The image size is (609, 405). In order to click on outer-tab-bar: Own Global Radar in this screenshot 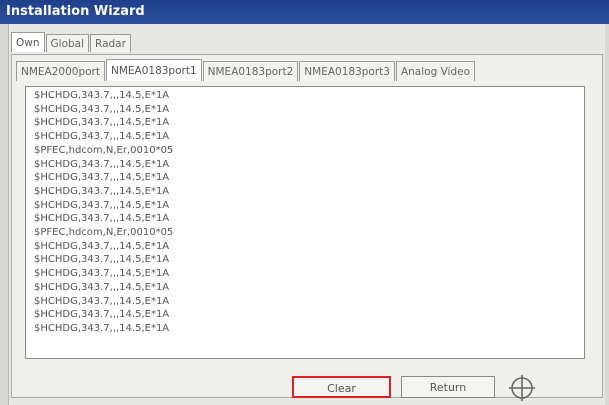, I will do `click(71, 42)`.